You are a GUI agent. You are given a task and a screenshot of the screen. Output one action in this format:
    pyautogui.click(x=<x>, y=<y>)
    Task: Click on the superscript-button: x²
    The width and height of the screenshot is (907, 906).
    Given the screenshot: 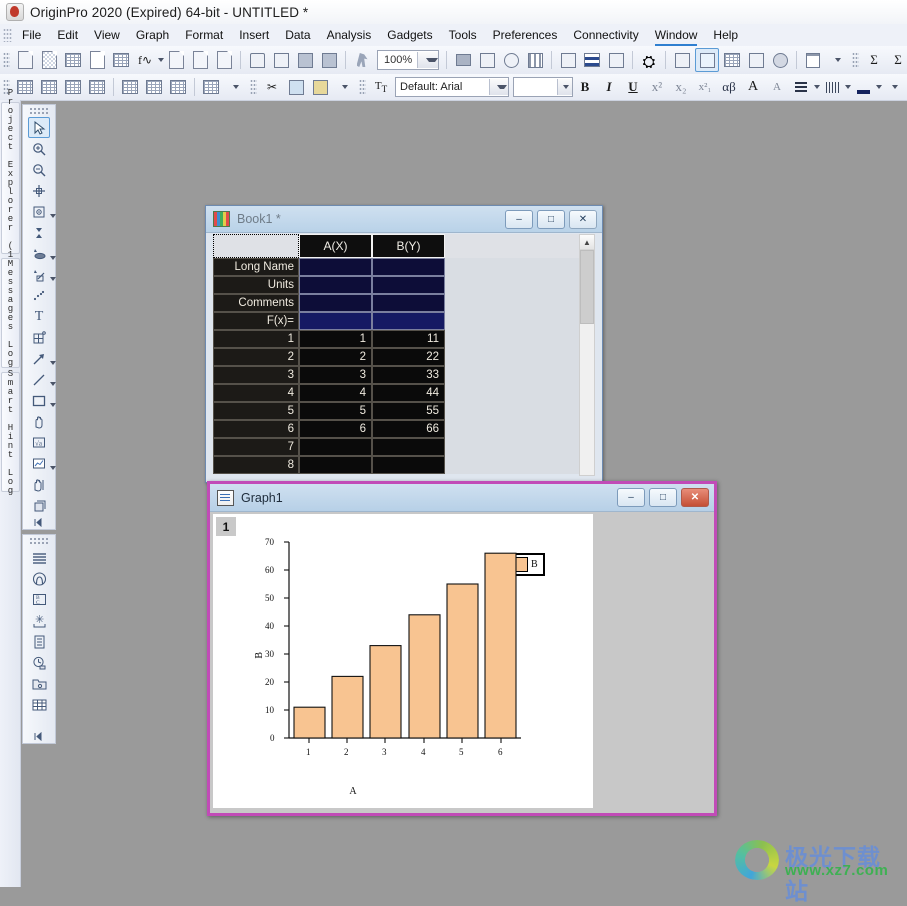 What is the action you would take?
    pyautogui.click(x=657, y=87)
    